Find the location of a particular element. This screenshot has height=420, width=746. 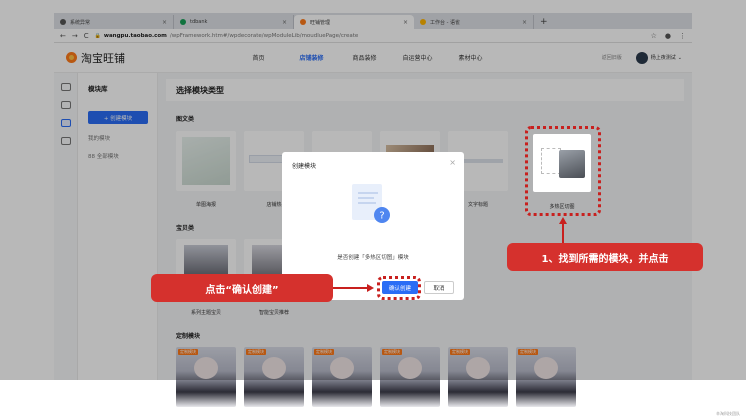

dialog-message: 是否创建「多热区切图」模块 is located at coordinates (373, 258).